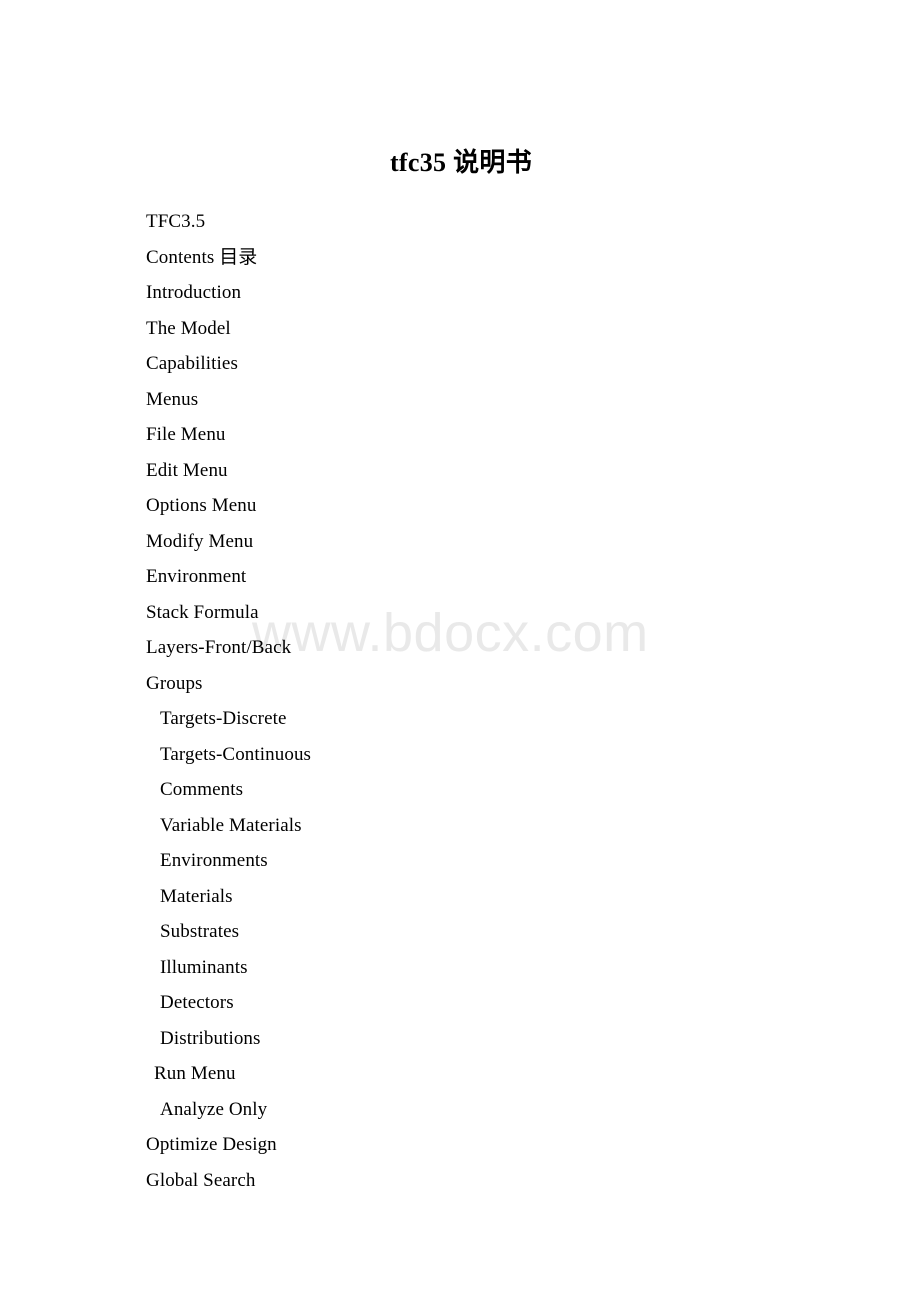 The image size is (920, 1302). What do you see at coordinates (460, 1145) in the screenshot?
I see `toc-entry: Optimize Design` at bounding box center [460, 1145].